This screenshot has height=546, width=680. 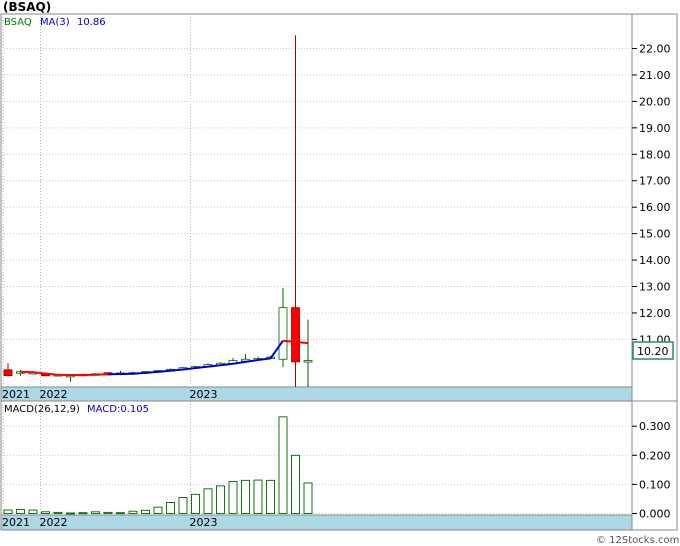 I want to click on price-tick-label: 19.00, so click(x=655, y=128).